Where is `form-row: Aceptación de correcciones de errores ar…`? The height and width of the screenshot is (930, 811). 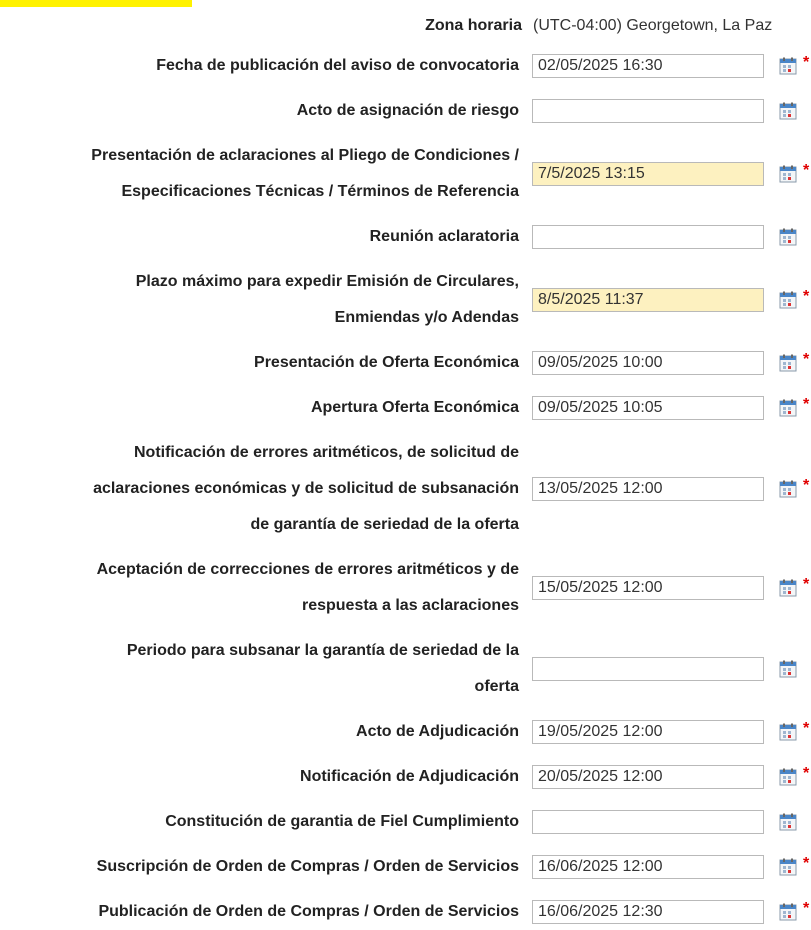
form-row: Aceptación de correcciones de errores ar… is located at coordinates (405, 588).